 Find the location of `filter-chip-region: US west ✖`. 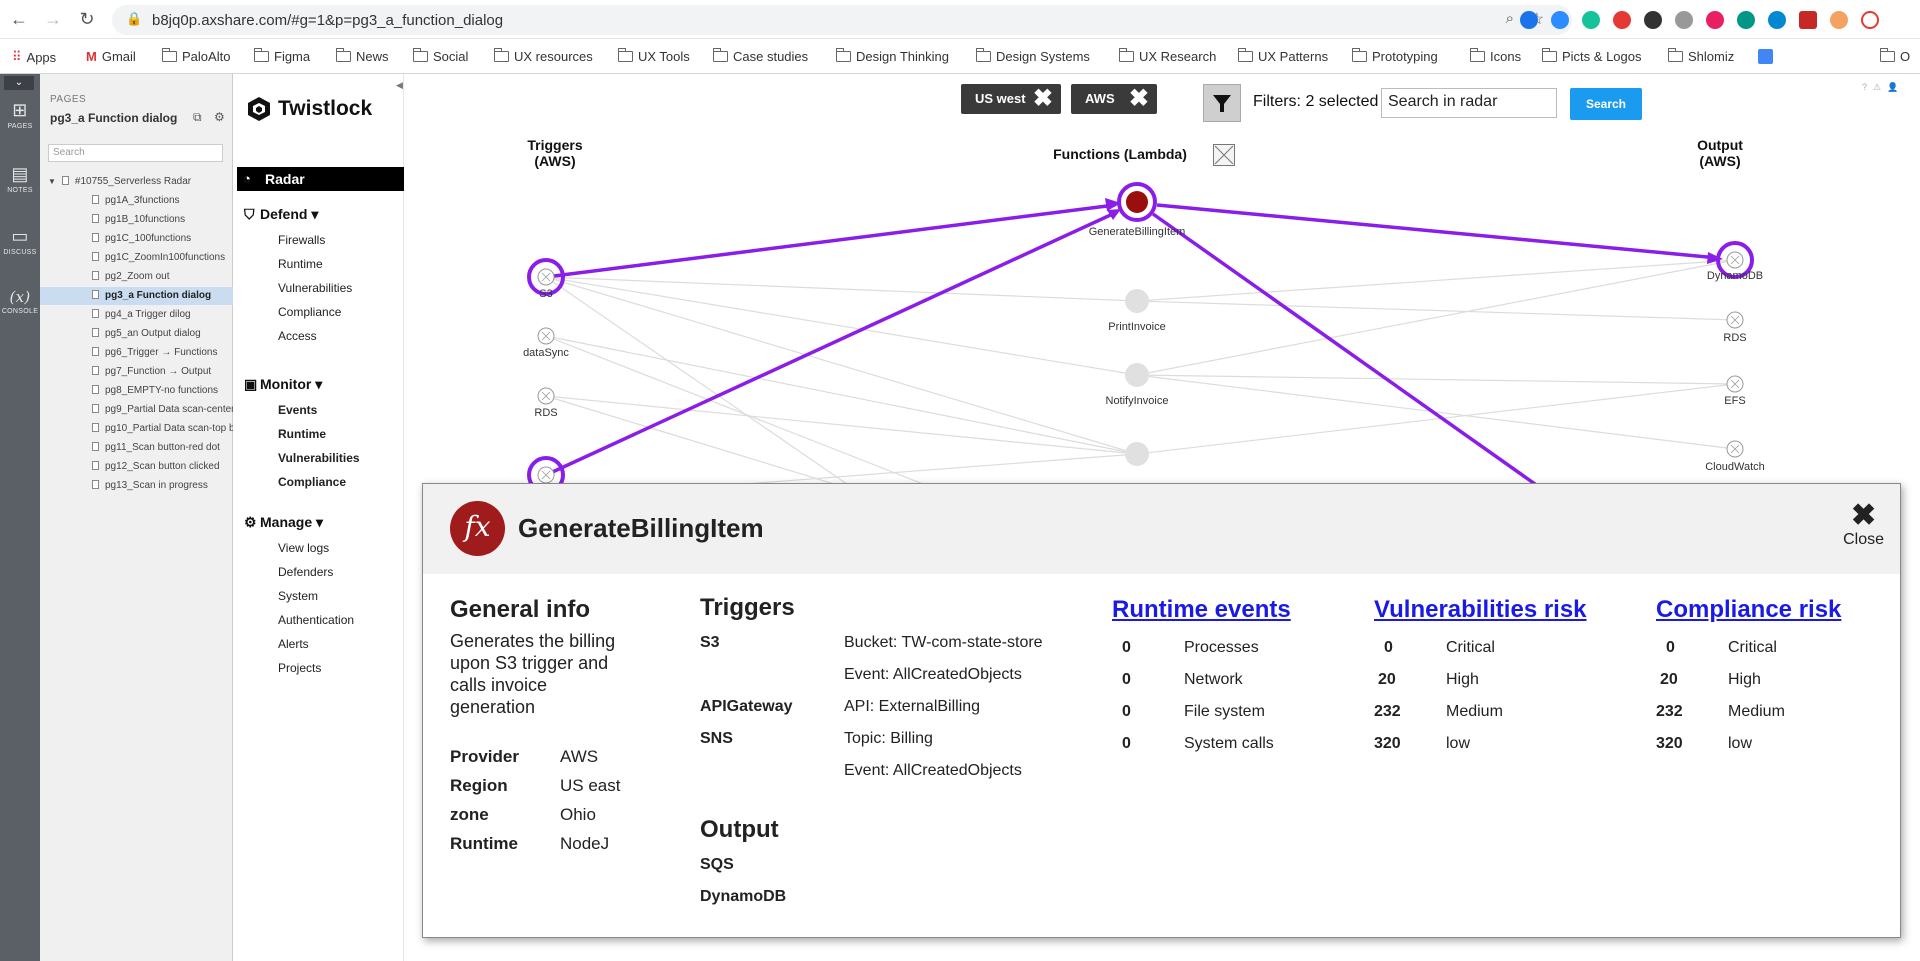

filter-chip-region: US west ✖ is located at coordinates (1011, 99).